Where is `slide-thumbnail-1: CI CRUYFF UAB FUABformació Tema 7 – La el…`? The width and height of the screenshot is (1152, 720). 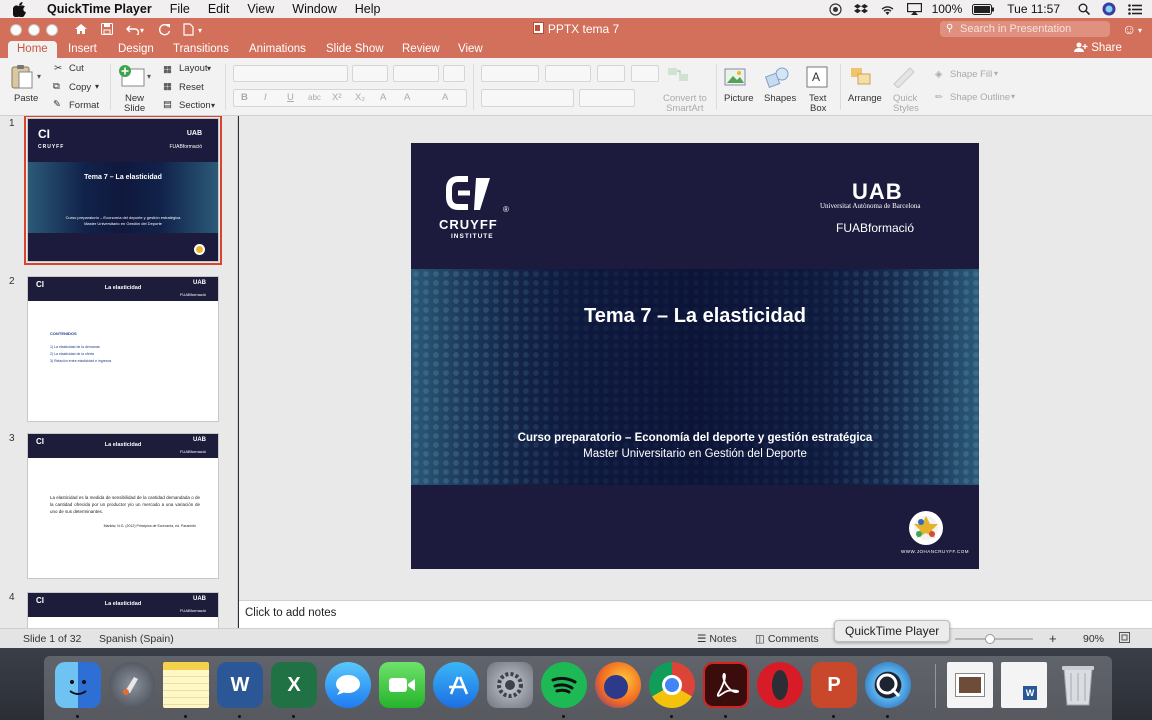
slide-thumbnail-1: CI CRUYFF UAB FUABformació Tema 7 – La el… is located at coordinates (123, 190).